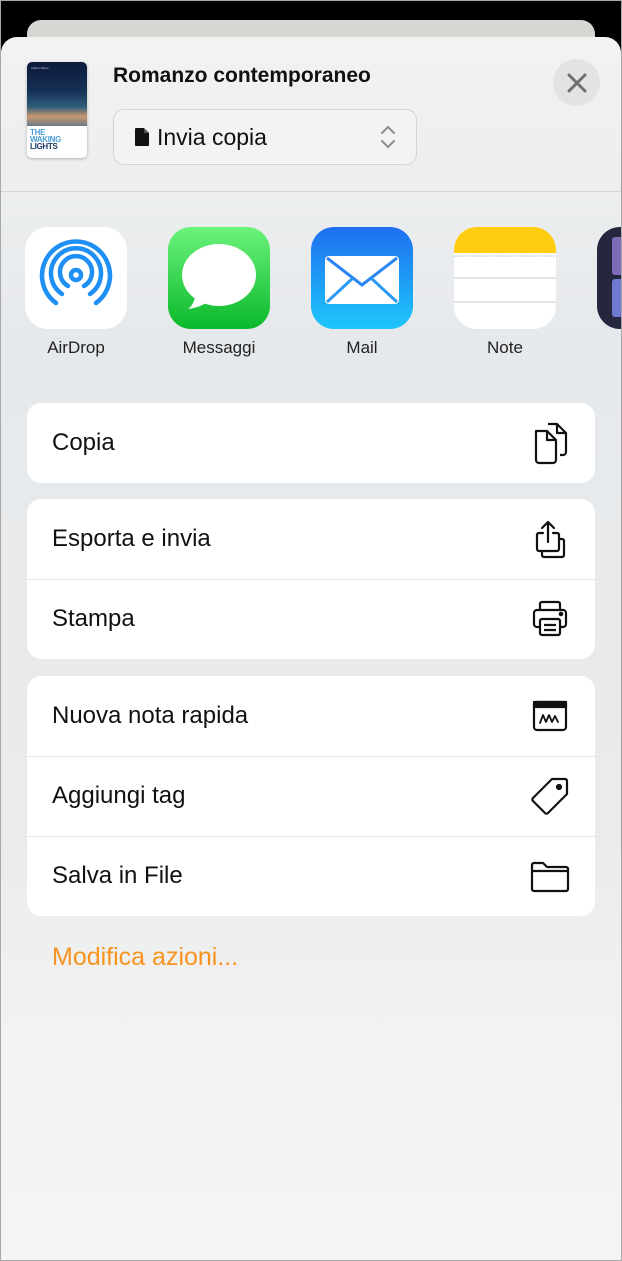  I want to click on action-add-tag: Aggiungi tag, so click(311, 796).